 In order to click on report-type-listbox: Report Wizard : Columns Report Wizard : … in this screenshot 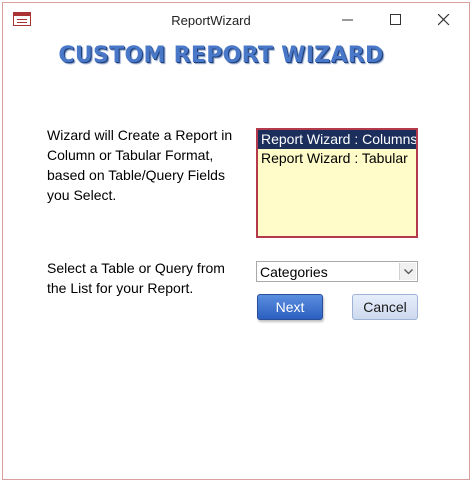, I will do `click(337, 183)`.